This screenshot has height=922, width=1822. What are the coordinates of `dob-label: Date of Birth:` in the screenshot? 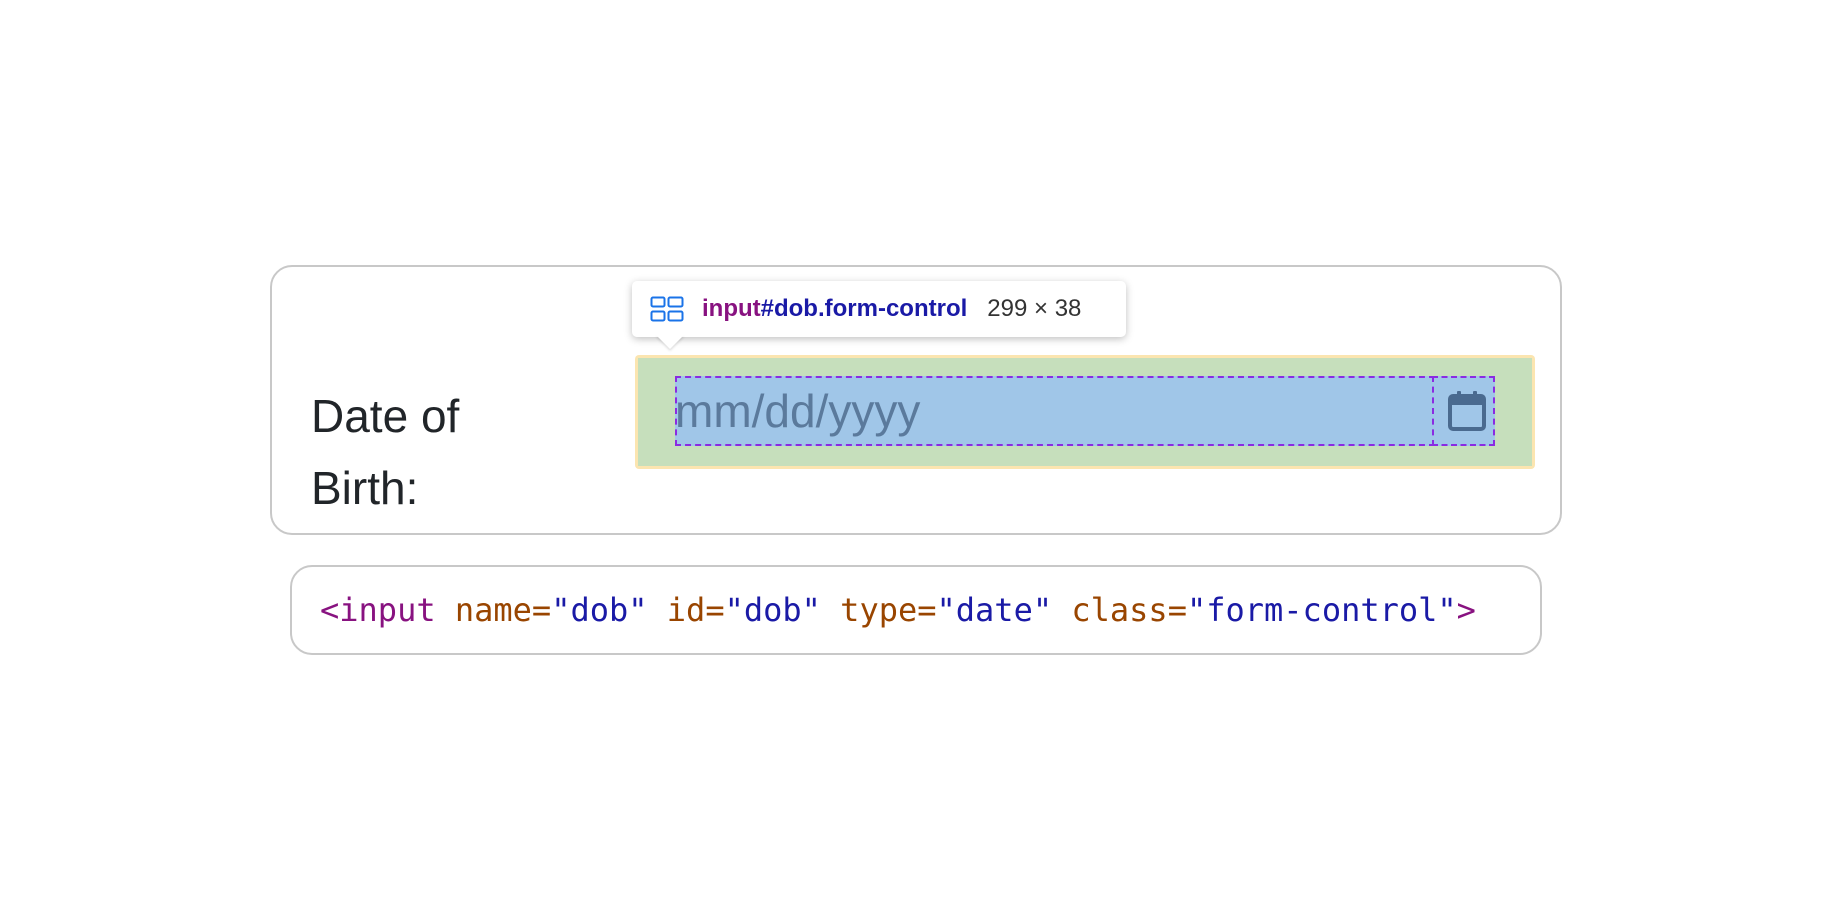 It's located at (385, 452).